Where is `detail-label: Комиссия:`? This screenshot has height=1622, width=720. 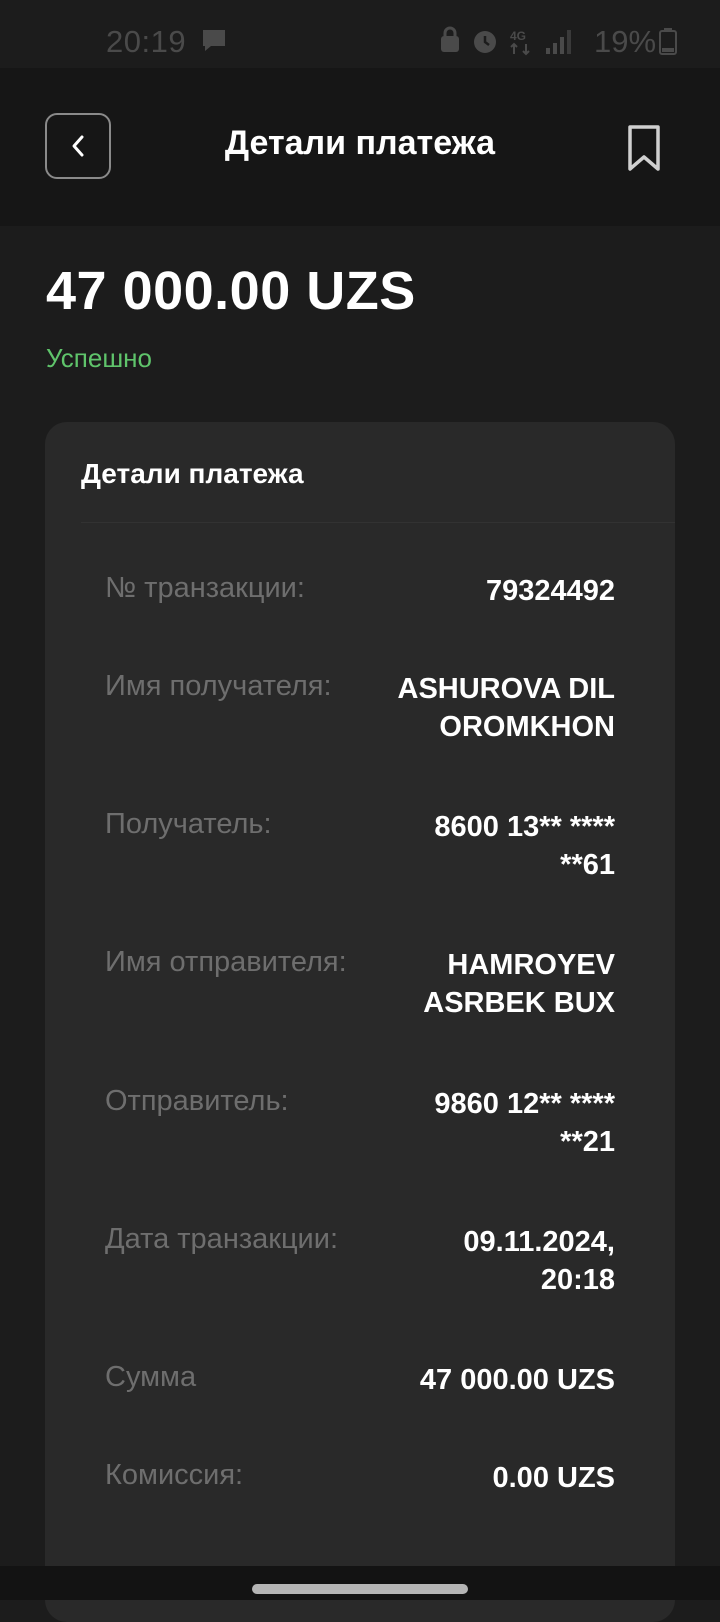 detail-label: Комиссия: is located at coordinates (174, 1475).